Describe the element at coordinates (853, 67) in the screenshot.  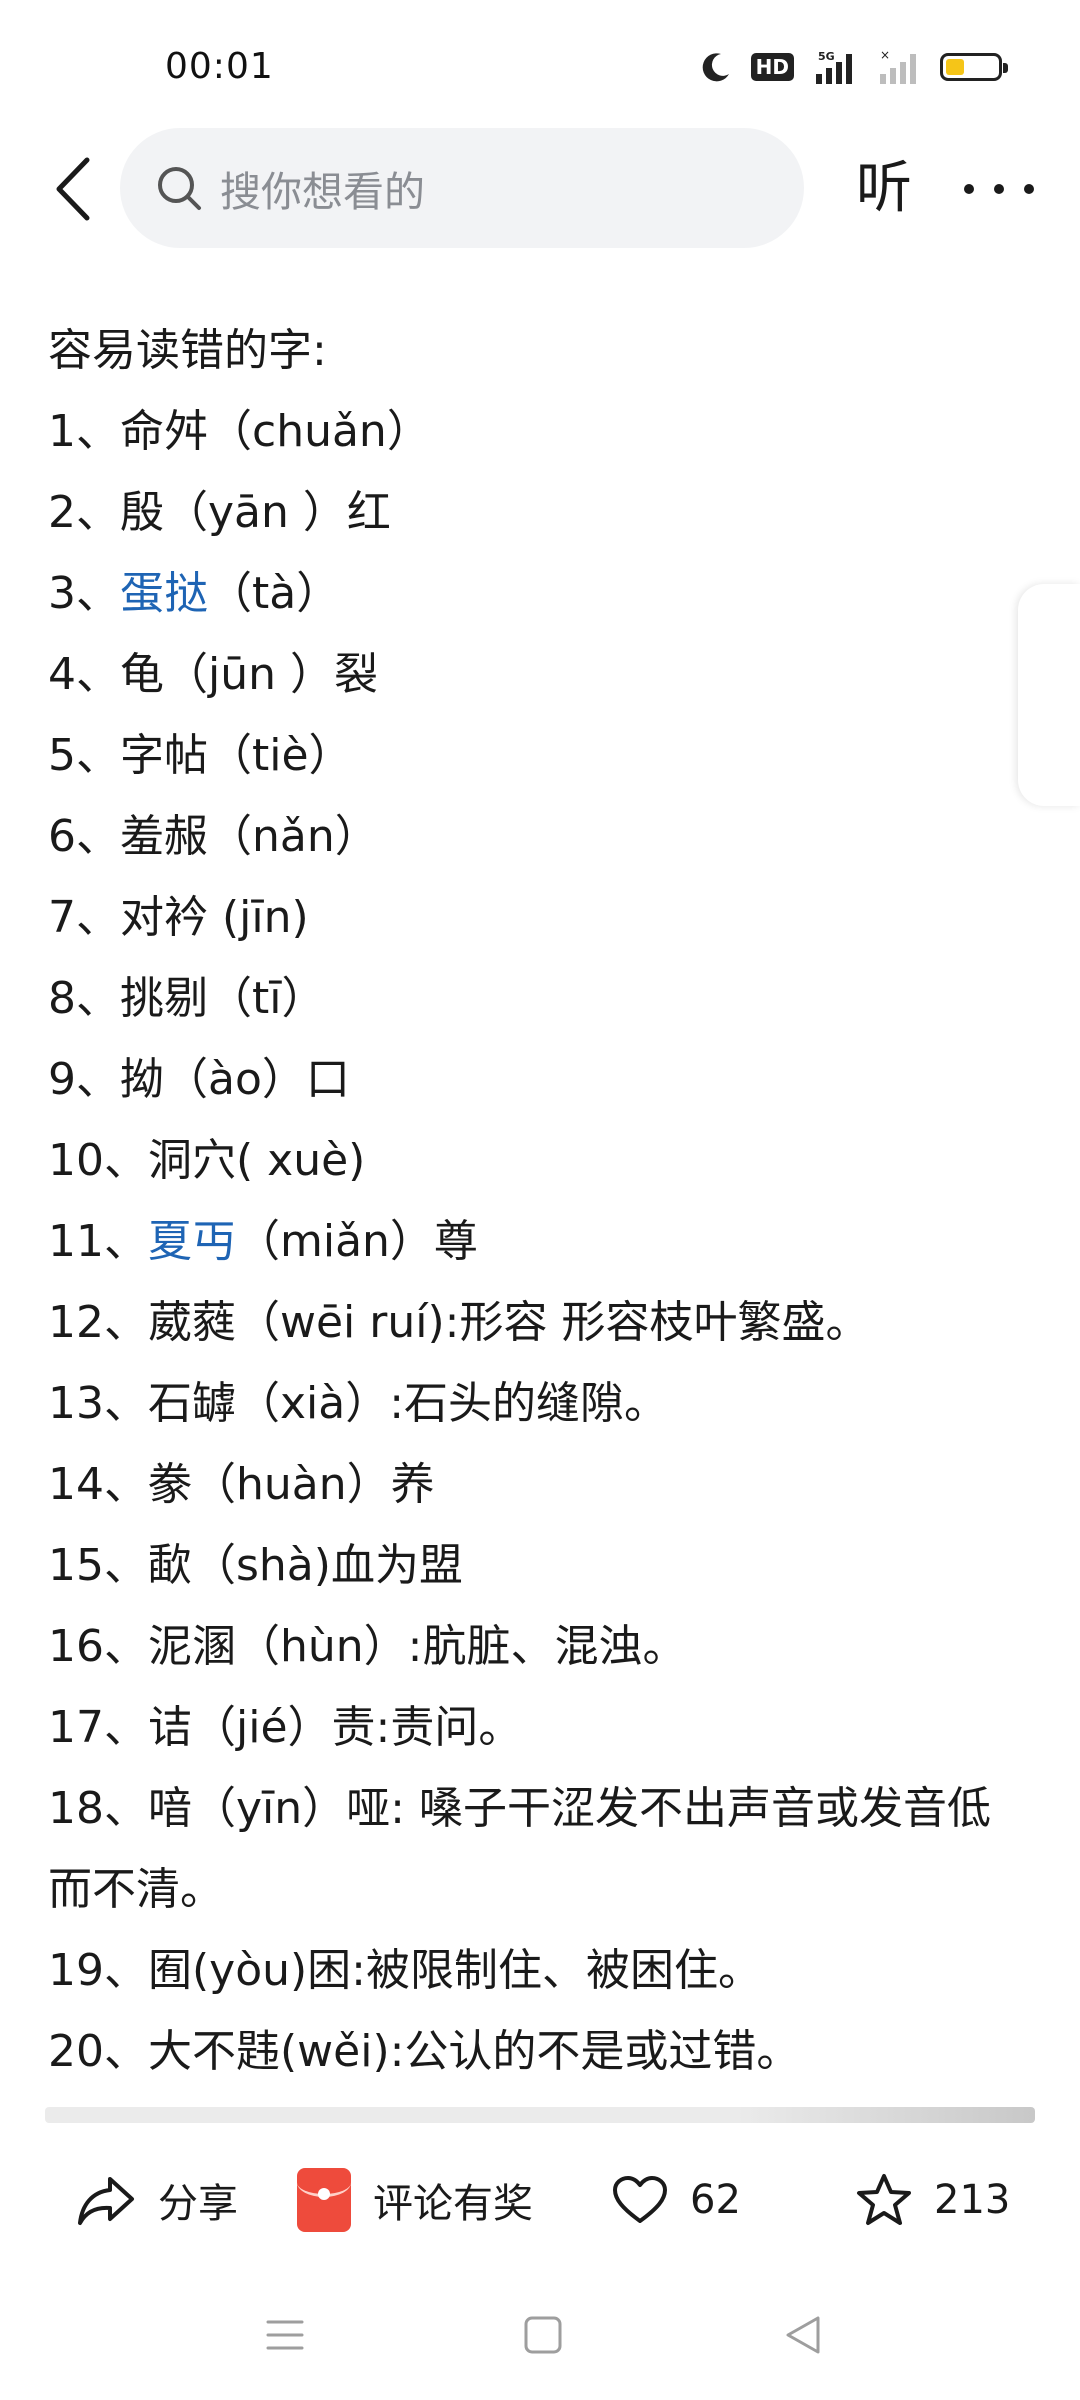
I see `status-icons: HD 5G ×` at that location.